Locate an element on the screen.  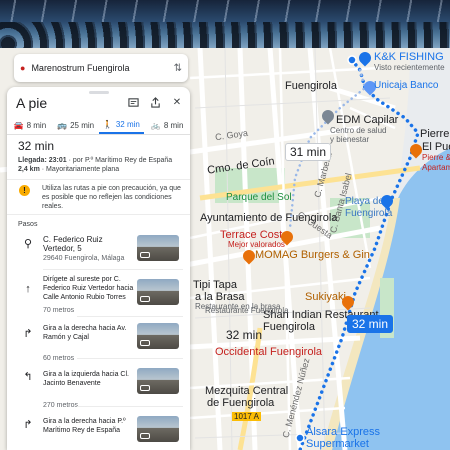
poi-pierre: Pierre & is located at coordinates (435, 134).